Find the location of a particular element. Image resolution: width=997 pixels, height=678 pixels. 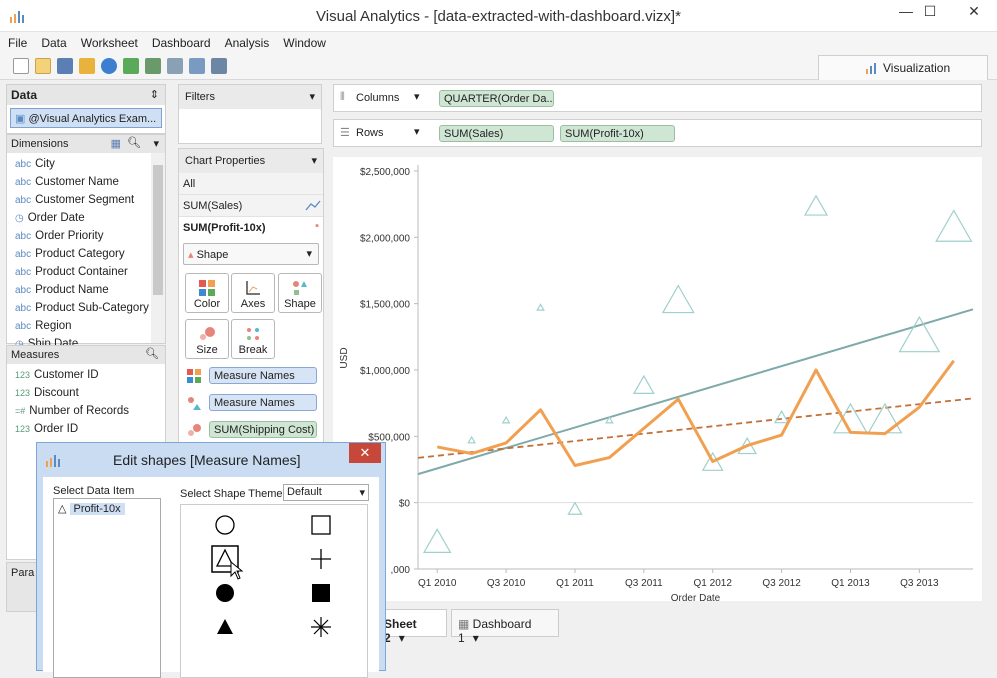

menu-data: Data is located at coordinates (52, 41).